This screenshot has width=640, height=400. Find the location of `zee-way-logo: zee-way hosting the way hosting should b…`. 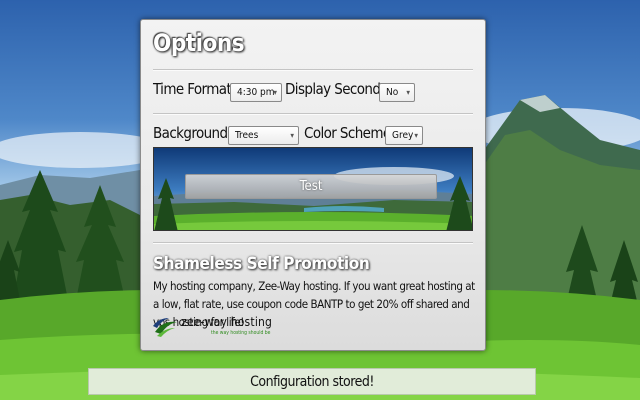

zee-way-logo: zee-way hosting the way hosting should b… is located at coordinates (223, 326).